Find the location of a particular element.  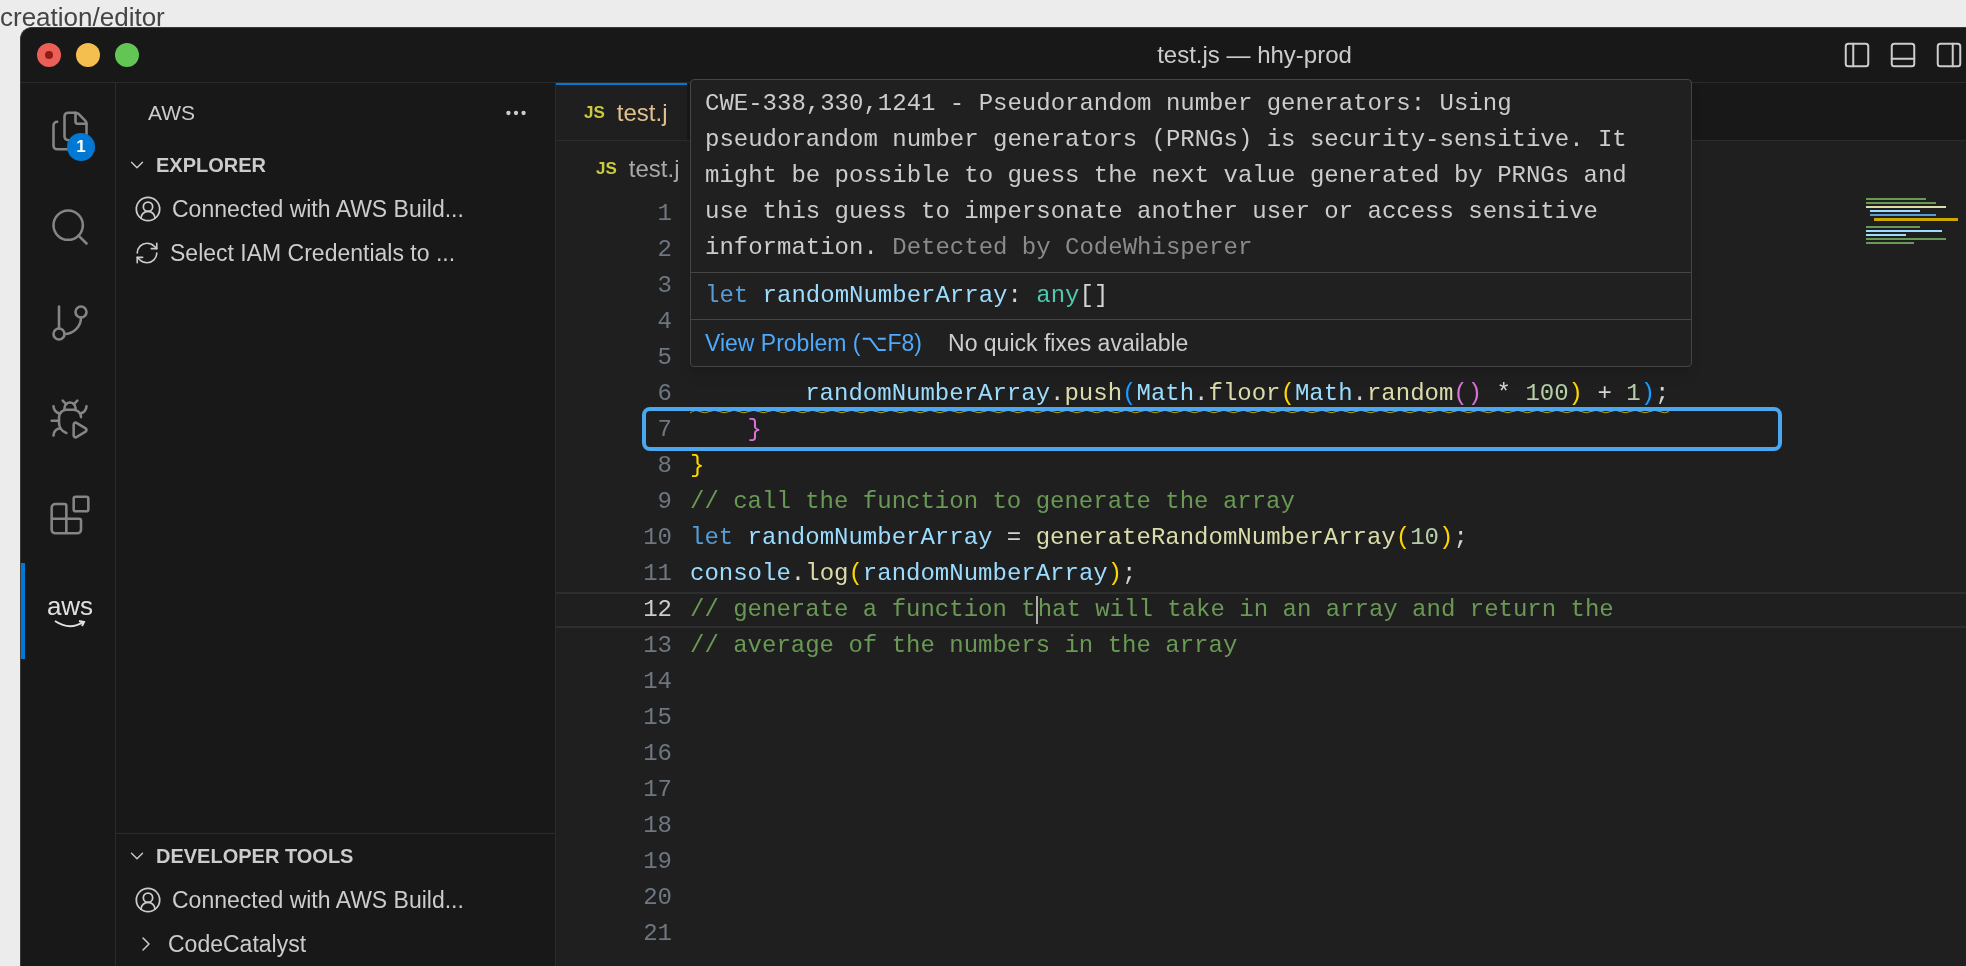

line-number: 10 is located at coordinates (657, 538).